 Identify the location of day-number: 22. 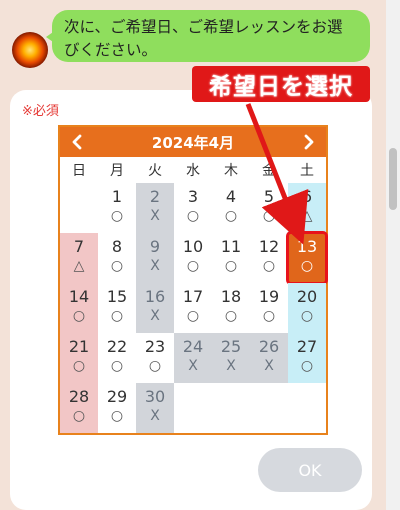
(117, 346).